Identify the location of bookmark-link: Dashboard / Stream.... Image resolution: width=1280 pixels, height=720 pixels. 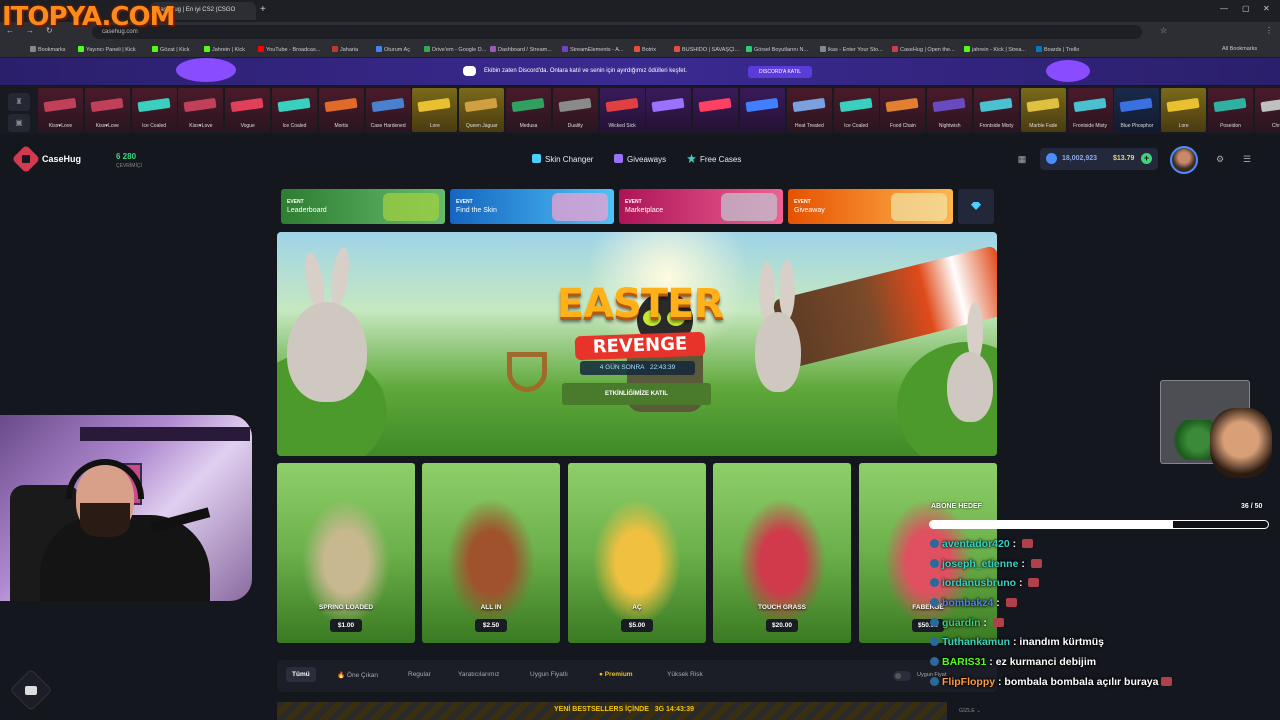
(521, 49).